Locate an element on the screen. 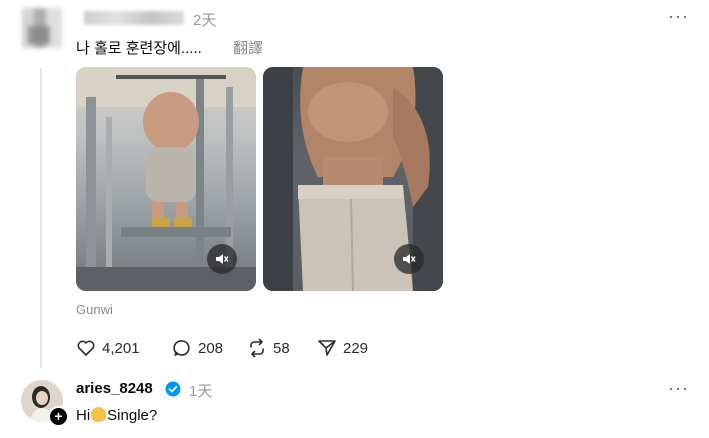 The height and width of the screenshot is (438, 709). author-avatar-blurred-detail is located at coordinates (39, 35).